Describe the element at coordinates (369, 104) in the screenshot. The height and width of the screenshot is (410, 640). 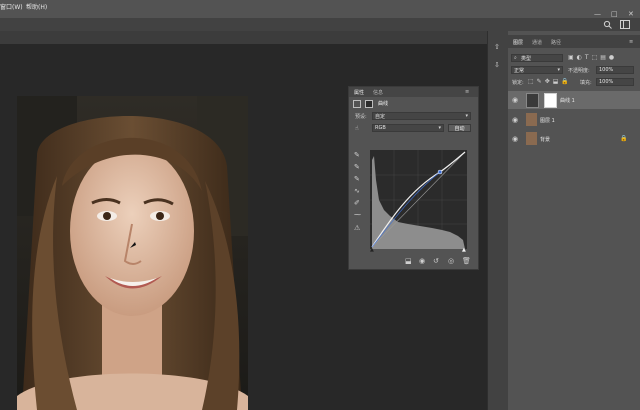
I see `mask-icon` at that location.